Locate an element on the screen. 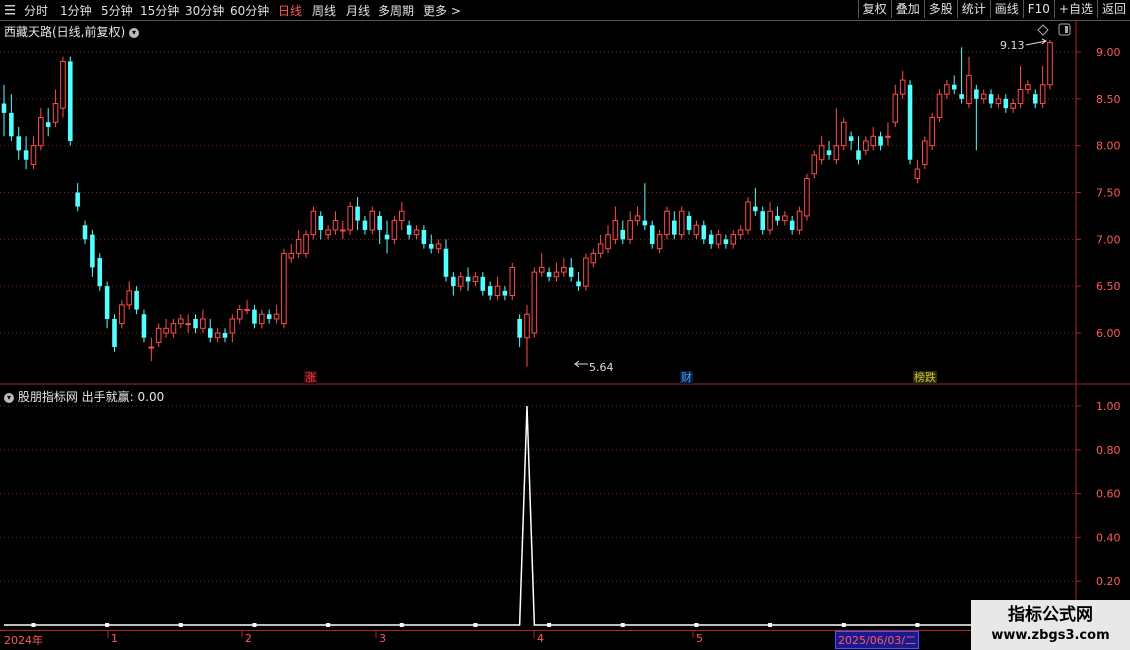  back-button: 返回 is located at coordinates (1113, 9).